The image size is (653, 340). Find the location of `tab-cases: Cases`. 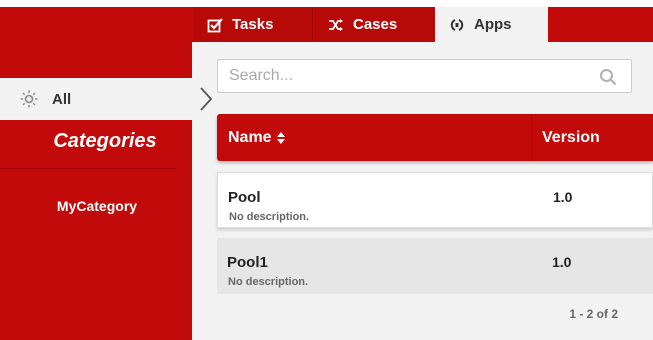

tab-cases: Cases is located at coordinates (374, 24).